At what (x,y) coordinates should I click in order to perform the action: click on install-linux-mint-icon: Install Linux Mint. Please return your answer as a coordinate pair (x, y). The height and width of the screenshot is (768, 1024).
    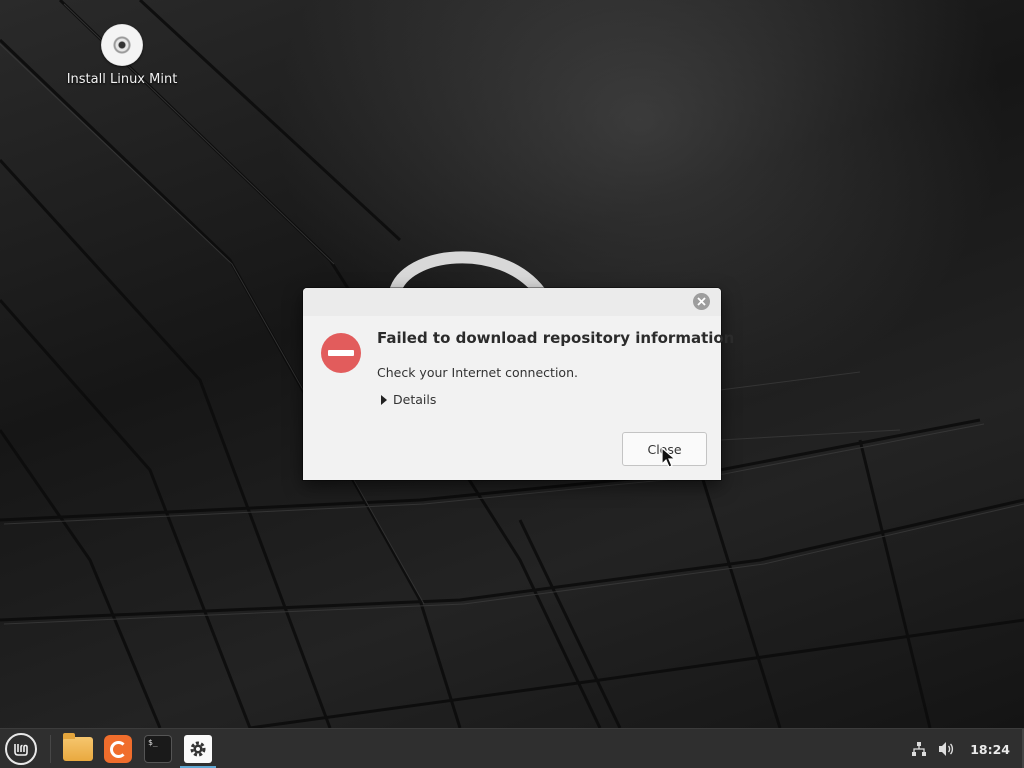
    Looking at the image, I should click on (122, 55).